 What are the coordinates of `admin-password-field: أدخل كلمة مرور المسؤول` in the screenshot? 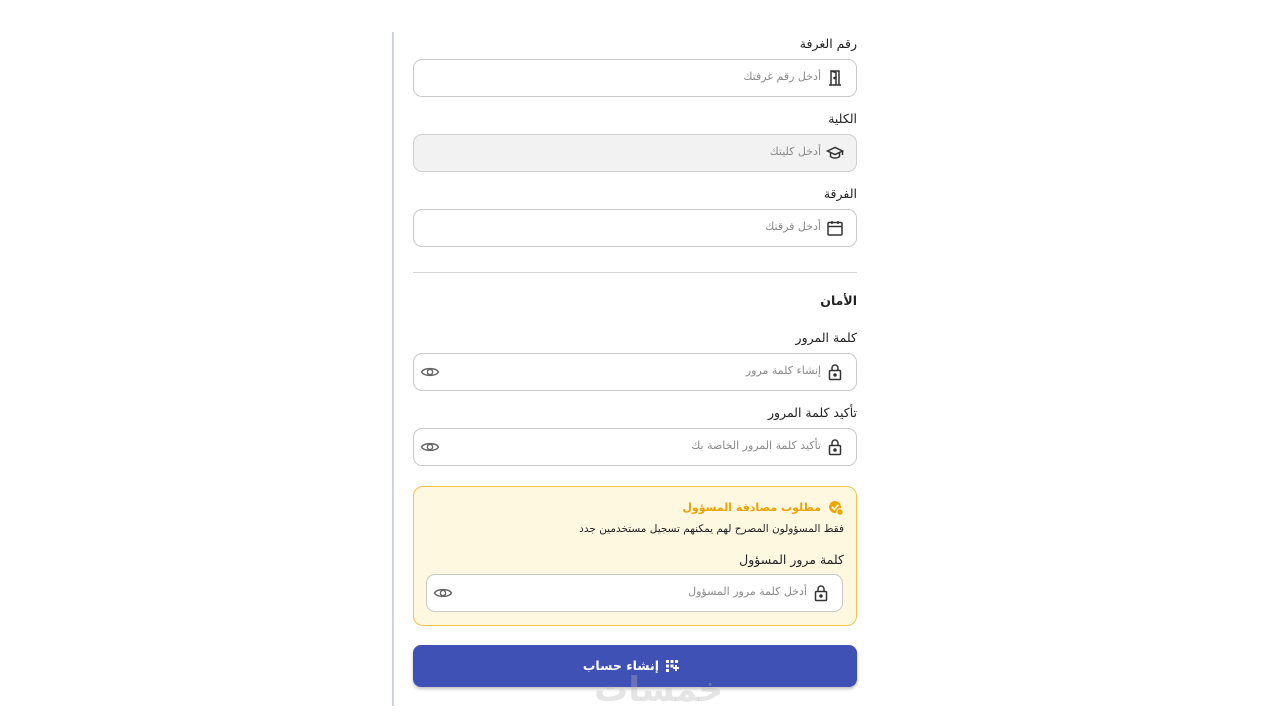 It's located at (634, 593).